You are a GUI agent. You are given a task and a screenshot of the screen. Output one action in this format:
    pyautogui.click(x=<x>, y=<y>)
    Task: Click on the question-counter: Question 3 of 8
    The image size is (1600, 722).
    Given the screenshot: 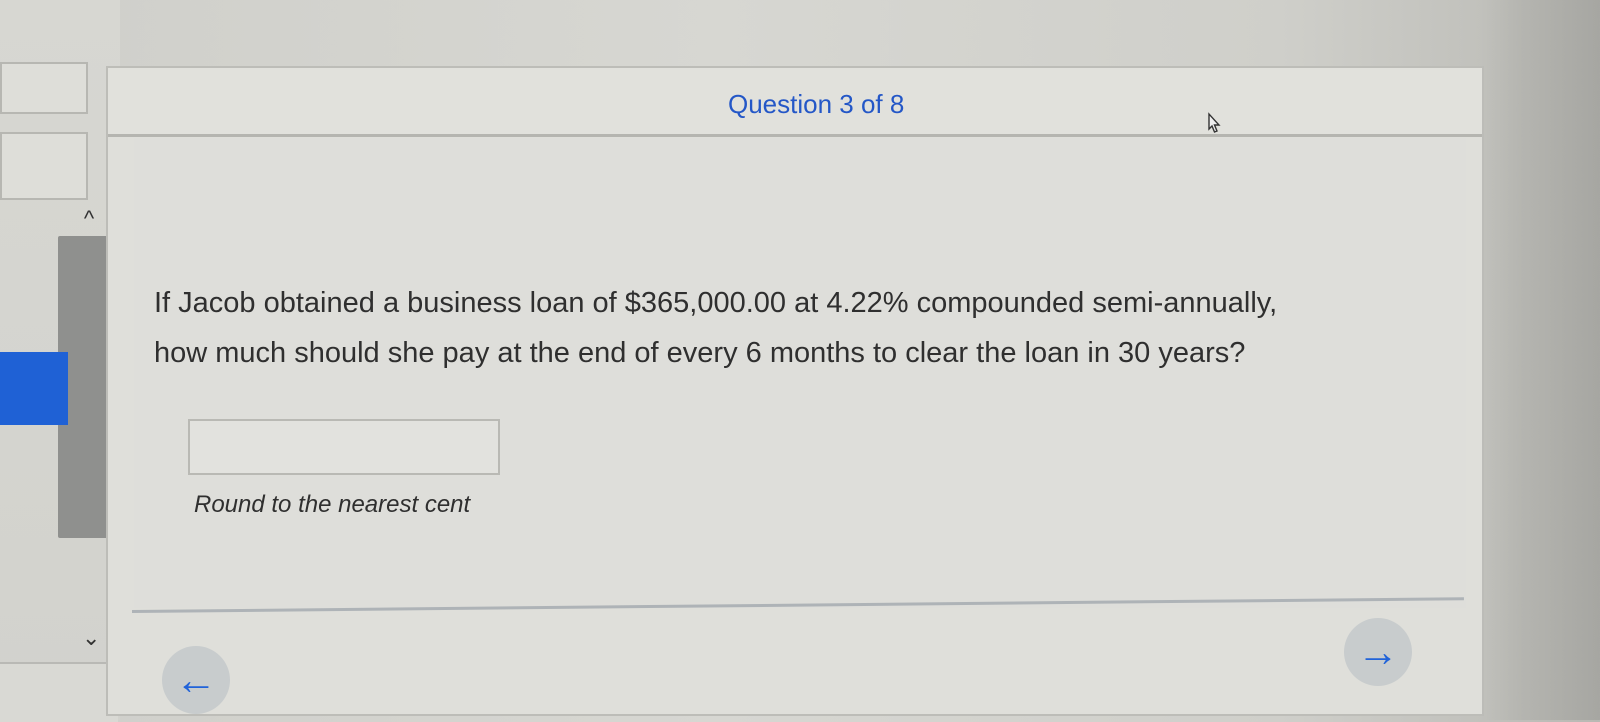 What is the action you would take?
    pyautogui.click(x=816, y=104)
    